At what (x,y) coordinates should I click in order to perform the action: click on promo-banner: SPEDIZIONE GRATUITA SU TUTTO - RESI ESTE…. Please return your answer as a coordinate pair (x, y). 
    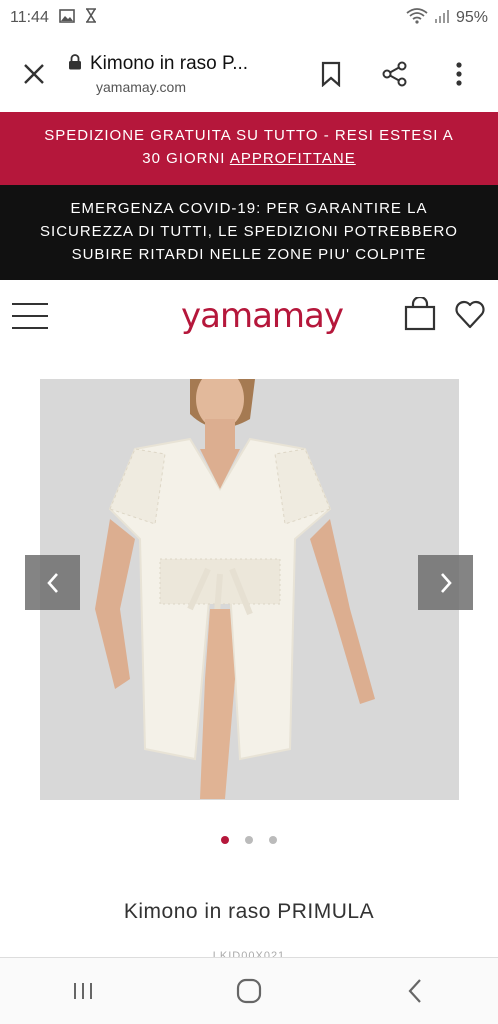
    Looking at the image, I should click on (249, 148).